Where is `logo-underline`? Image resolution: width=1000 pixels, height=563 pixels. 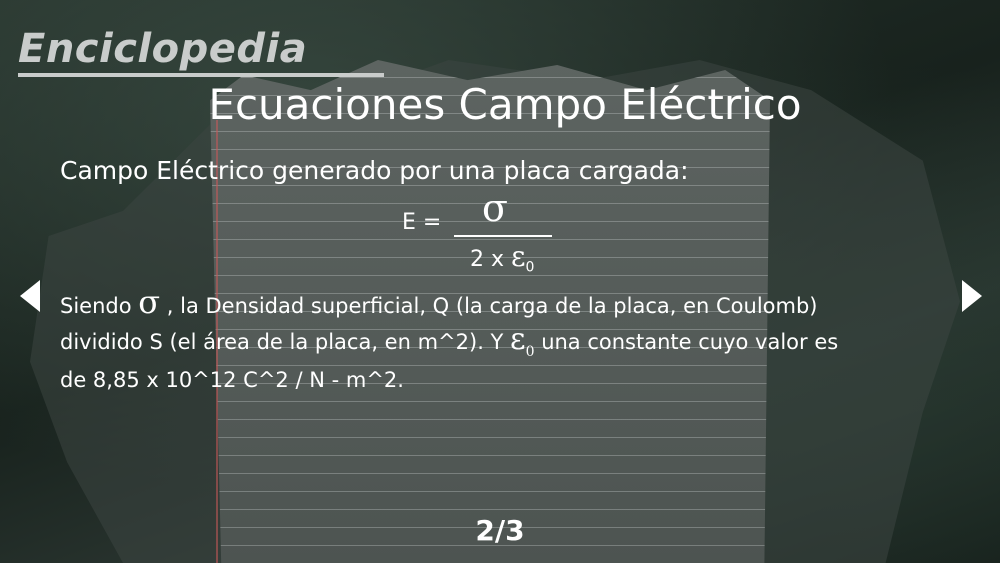 logo-underline is located at coordinates (201, 75).